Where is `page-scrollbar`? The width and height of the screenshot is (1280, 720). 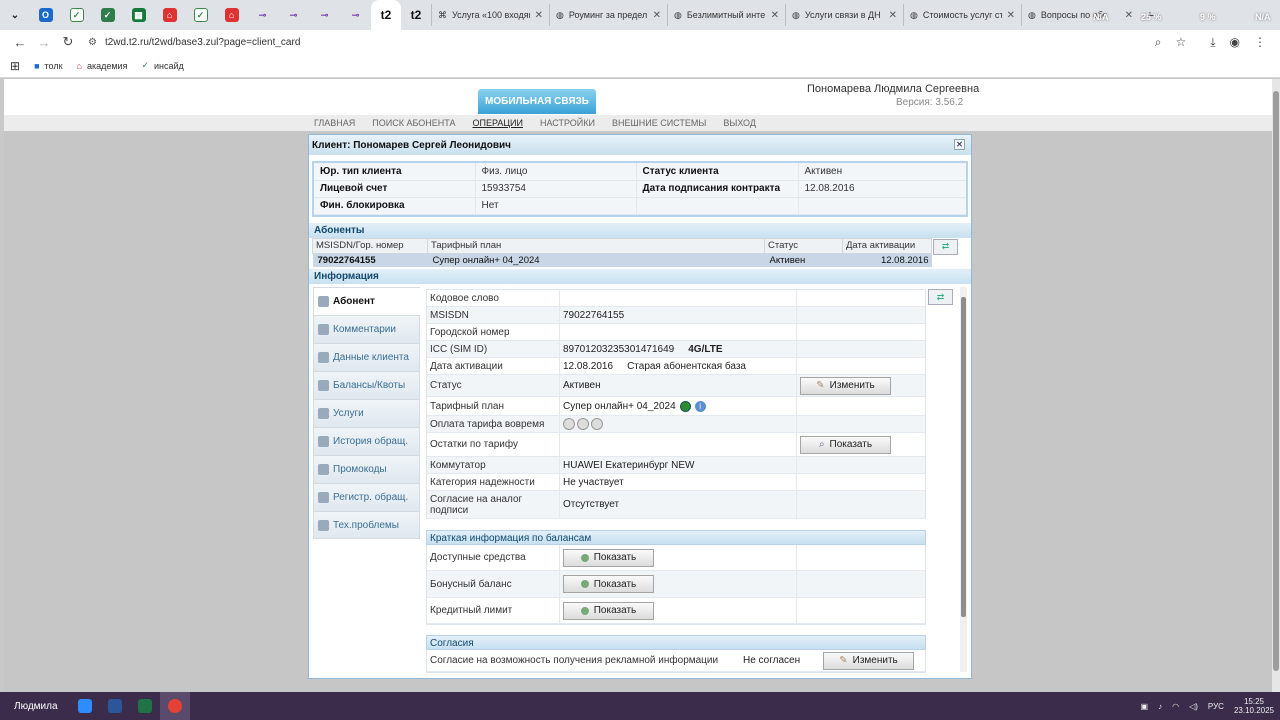 page-scrollbar is located at coordinates (1276, 385).